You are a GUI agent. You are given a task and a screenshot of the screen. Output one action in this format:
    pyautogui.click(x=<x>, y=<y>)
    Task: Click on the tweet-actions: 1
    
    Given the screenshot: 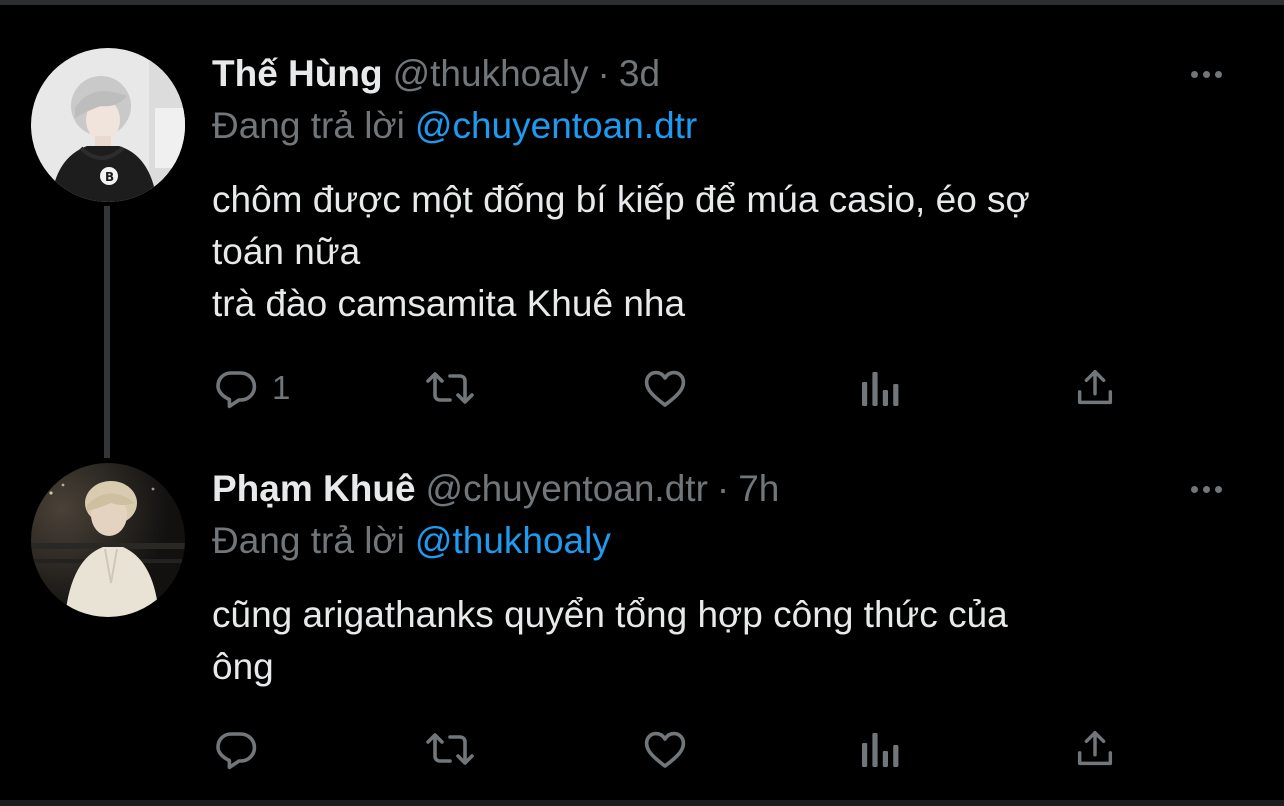 What is the action you would take?
    pyautogui.click(x=672, y=388)
    